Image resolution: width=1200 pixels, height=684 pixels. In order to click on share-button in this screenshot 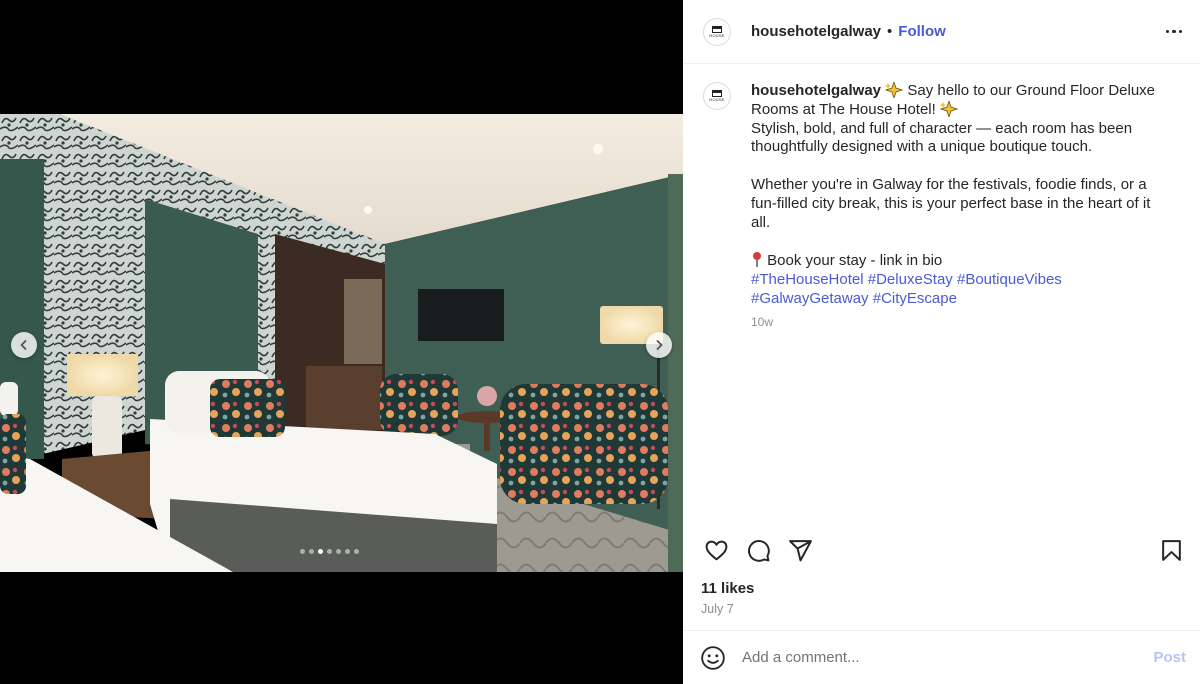, I will do `click(800, 550)`.